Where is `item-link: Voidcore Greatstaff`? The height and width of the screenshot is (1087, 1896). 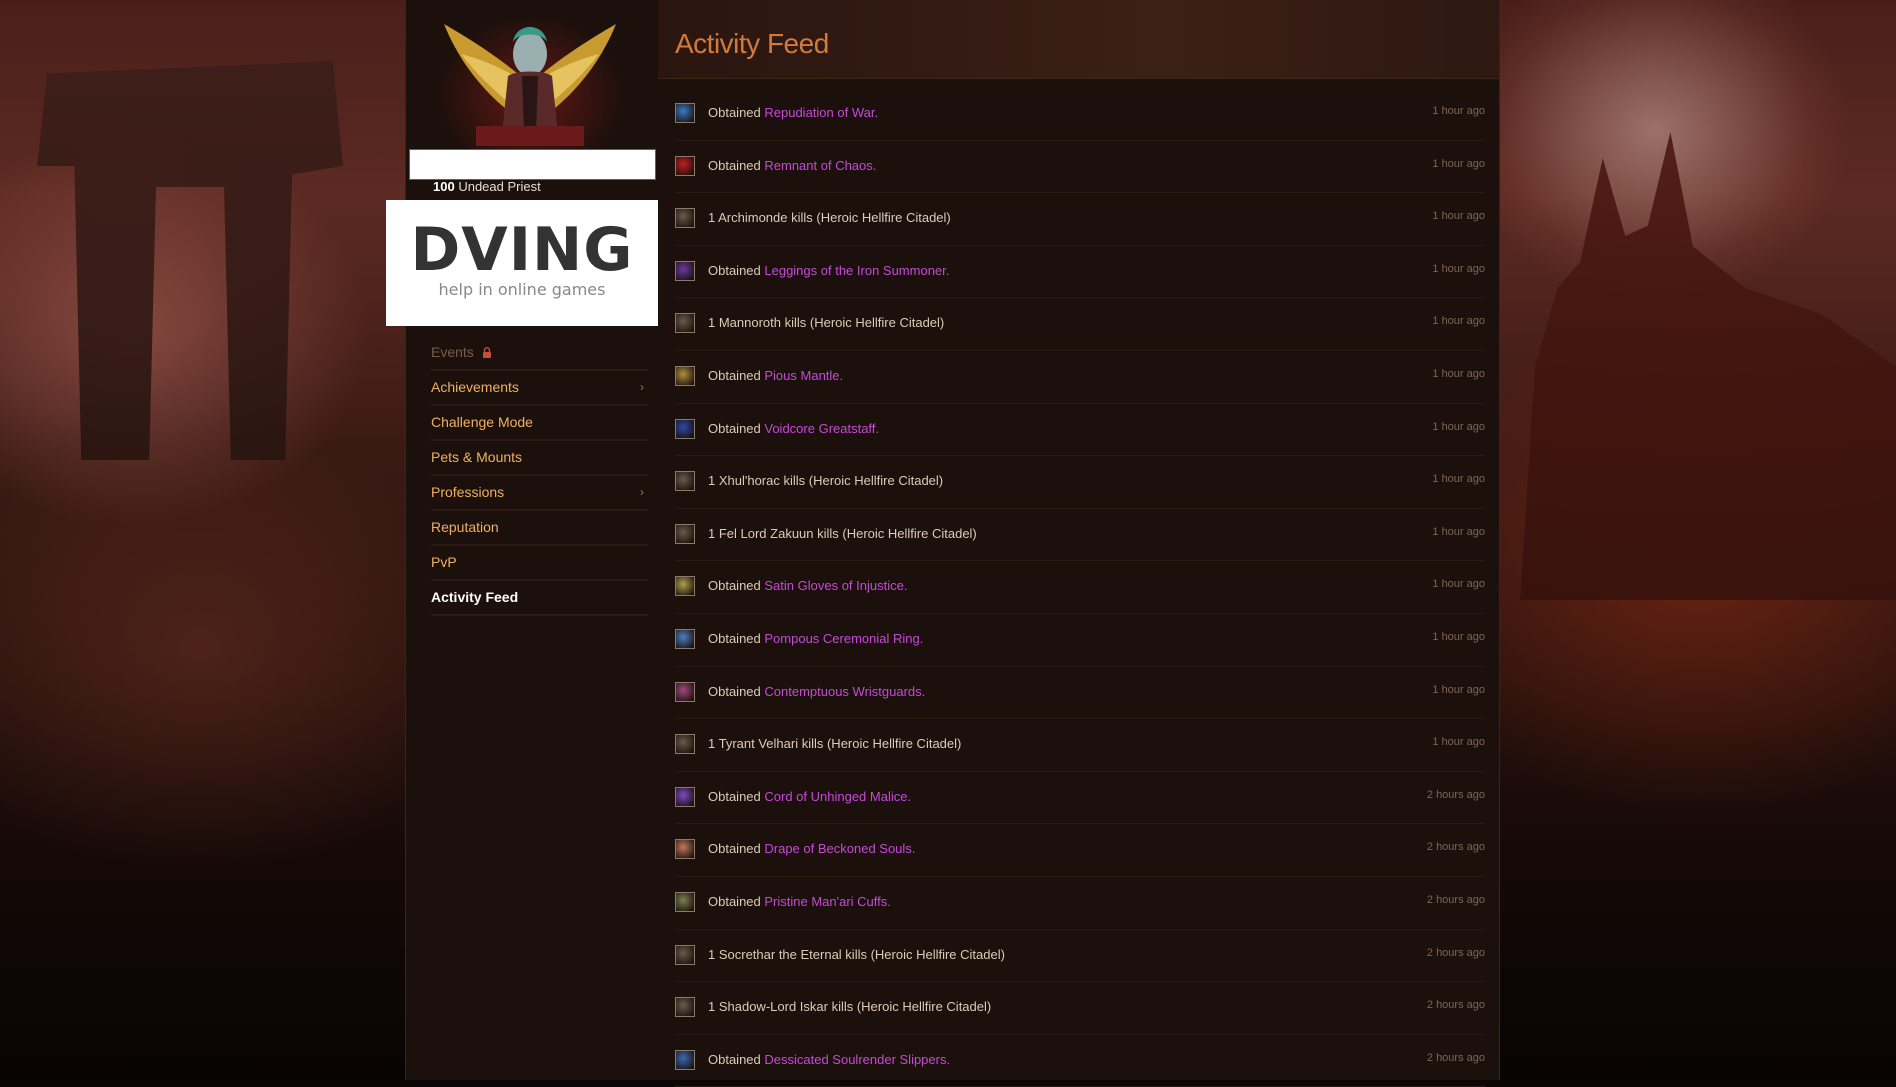 item-link: Voidcore Greatstaff is located at coordinates (819, 428).